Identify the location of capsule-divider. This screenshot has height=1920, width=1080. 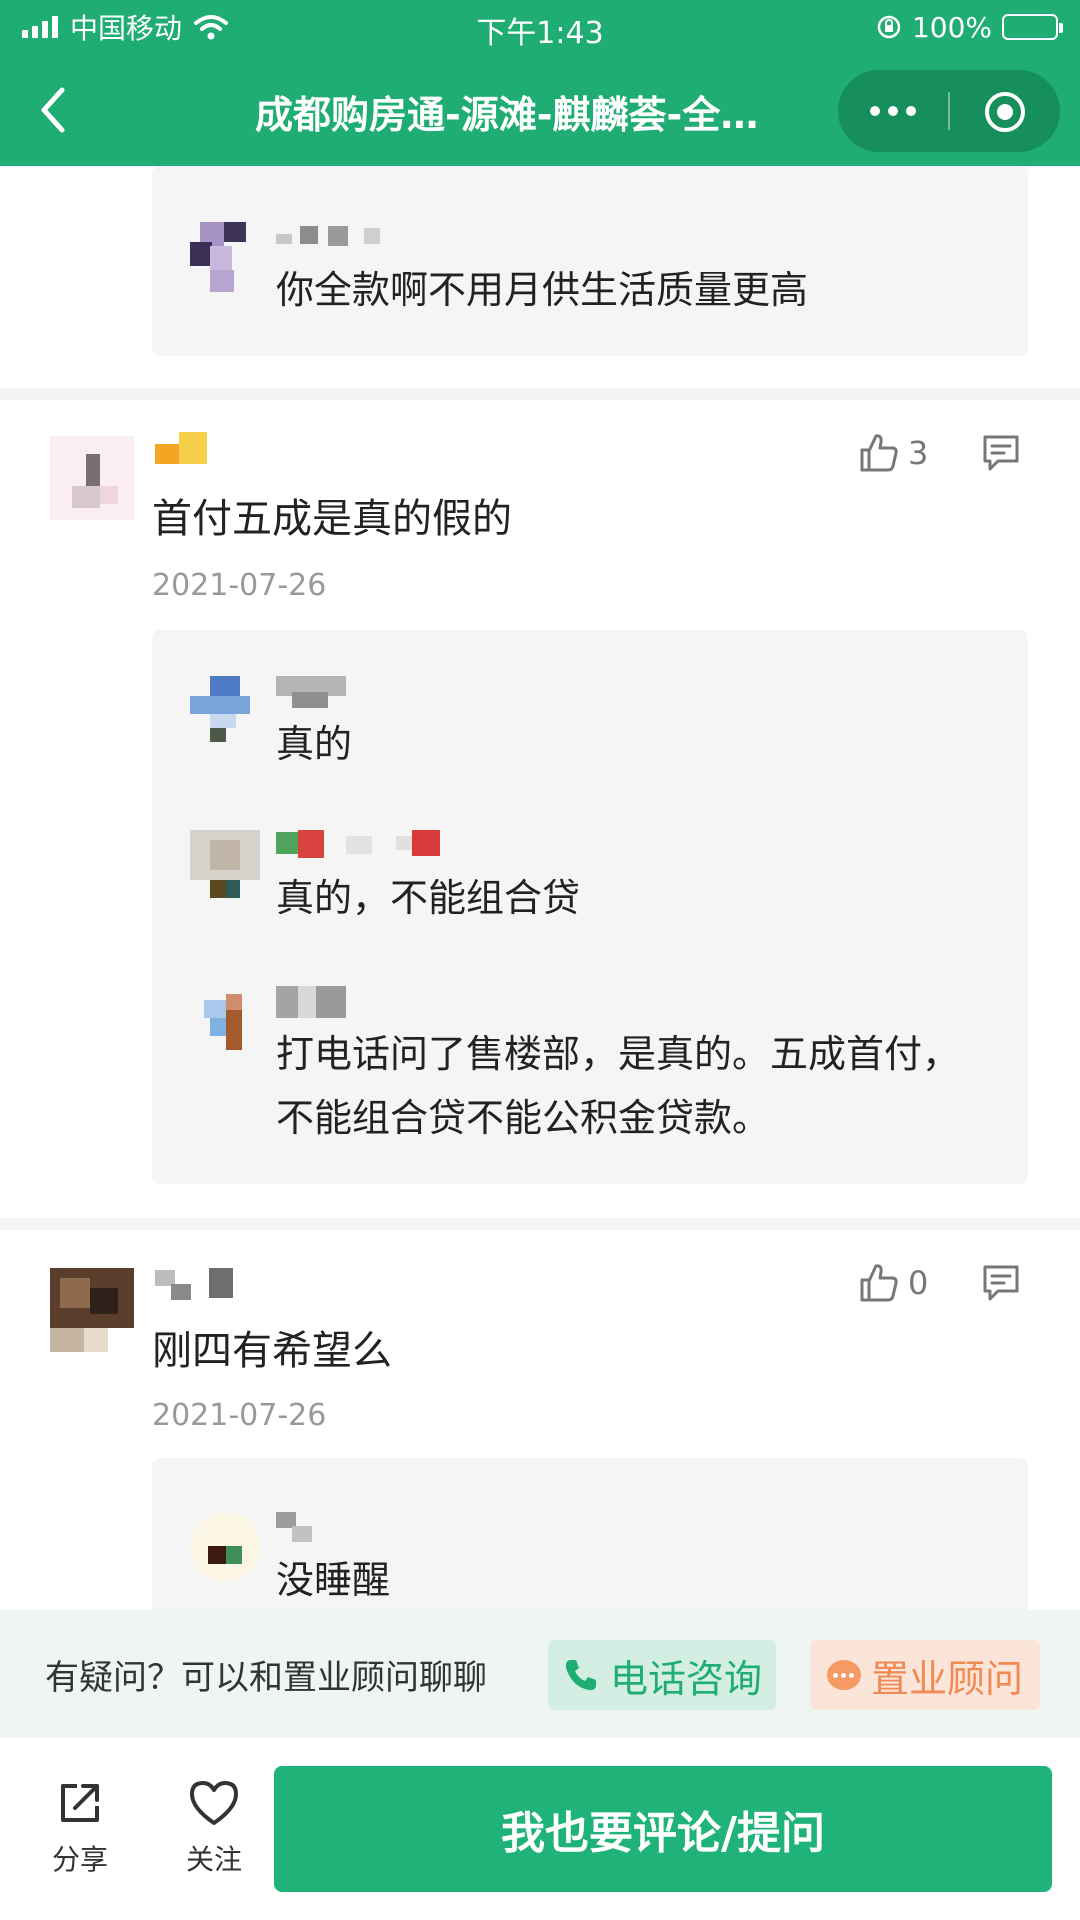
(949, 111).